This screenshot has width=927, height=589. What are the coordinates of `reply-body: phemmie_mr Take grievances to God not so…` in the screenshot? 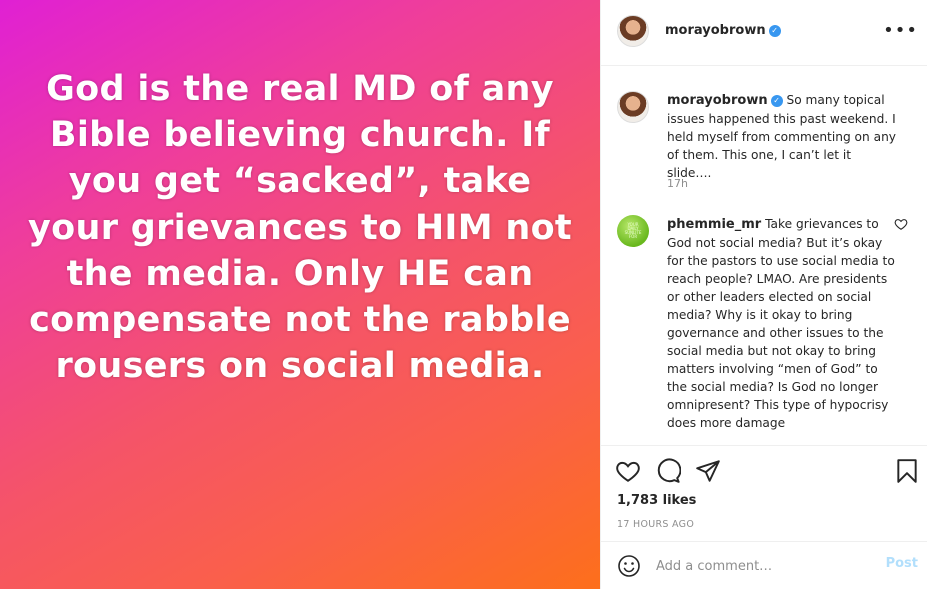 It's located at (783, 330).